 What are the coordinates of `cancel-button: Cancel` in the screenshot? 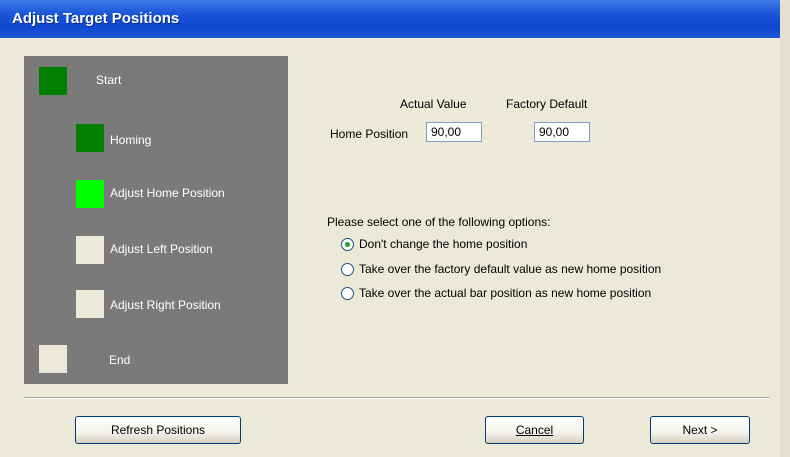 It's located at (534, 430).